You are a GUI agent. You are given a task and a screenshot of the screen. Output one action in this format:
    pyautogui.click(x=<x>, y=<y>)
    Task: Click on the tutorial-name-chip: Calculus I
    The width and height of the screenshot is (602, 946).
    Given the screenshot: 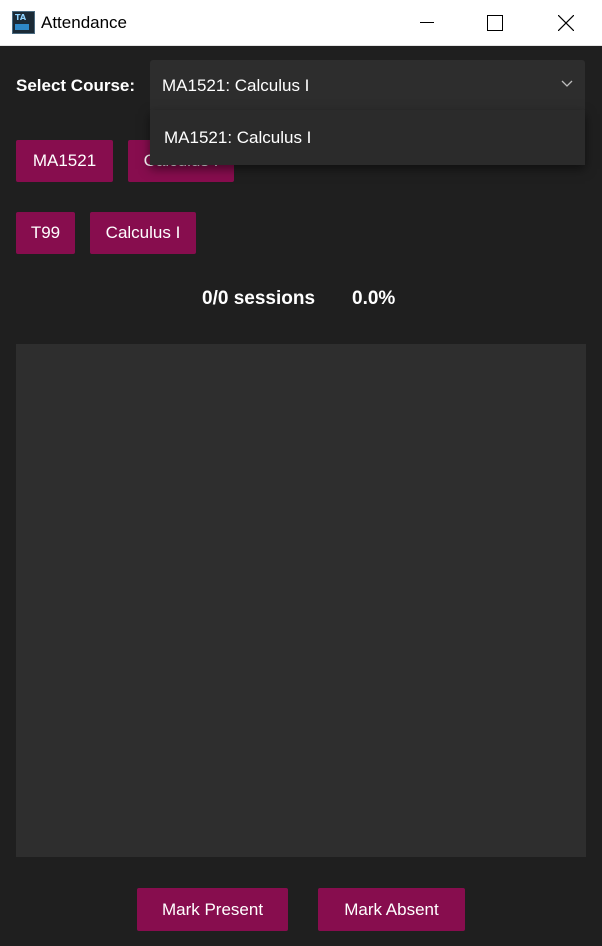 What is the action you would take?
    pyautogui.click(x=143, y=233)
    